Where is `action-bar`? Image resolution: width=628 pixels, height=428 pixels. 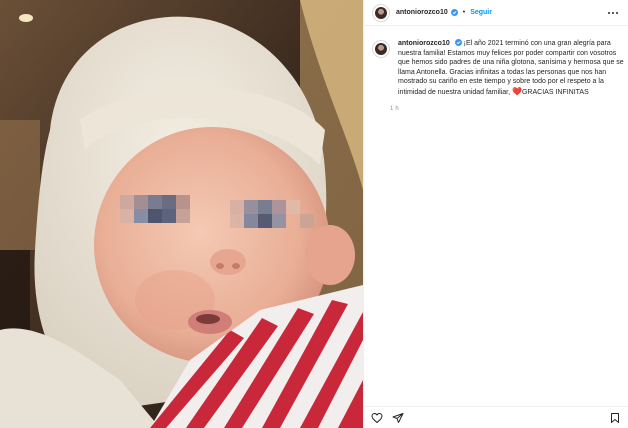 action-bar is located at coordinates (496, 417).